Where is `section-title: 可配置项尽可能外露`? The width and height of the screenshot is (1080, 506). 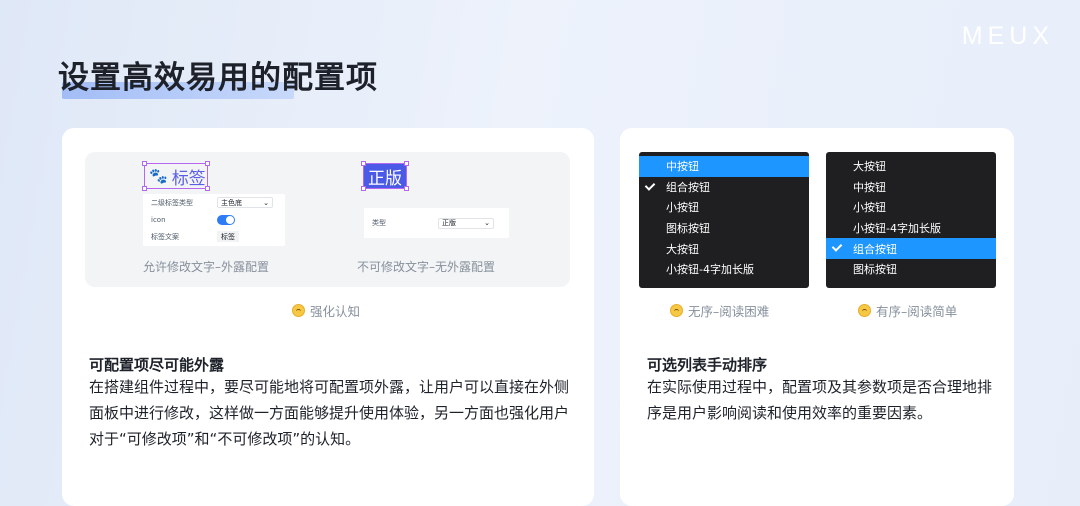 section-title: 可配置项尽可能外露 is located at coordinates (157, 365).